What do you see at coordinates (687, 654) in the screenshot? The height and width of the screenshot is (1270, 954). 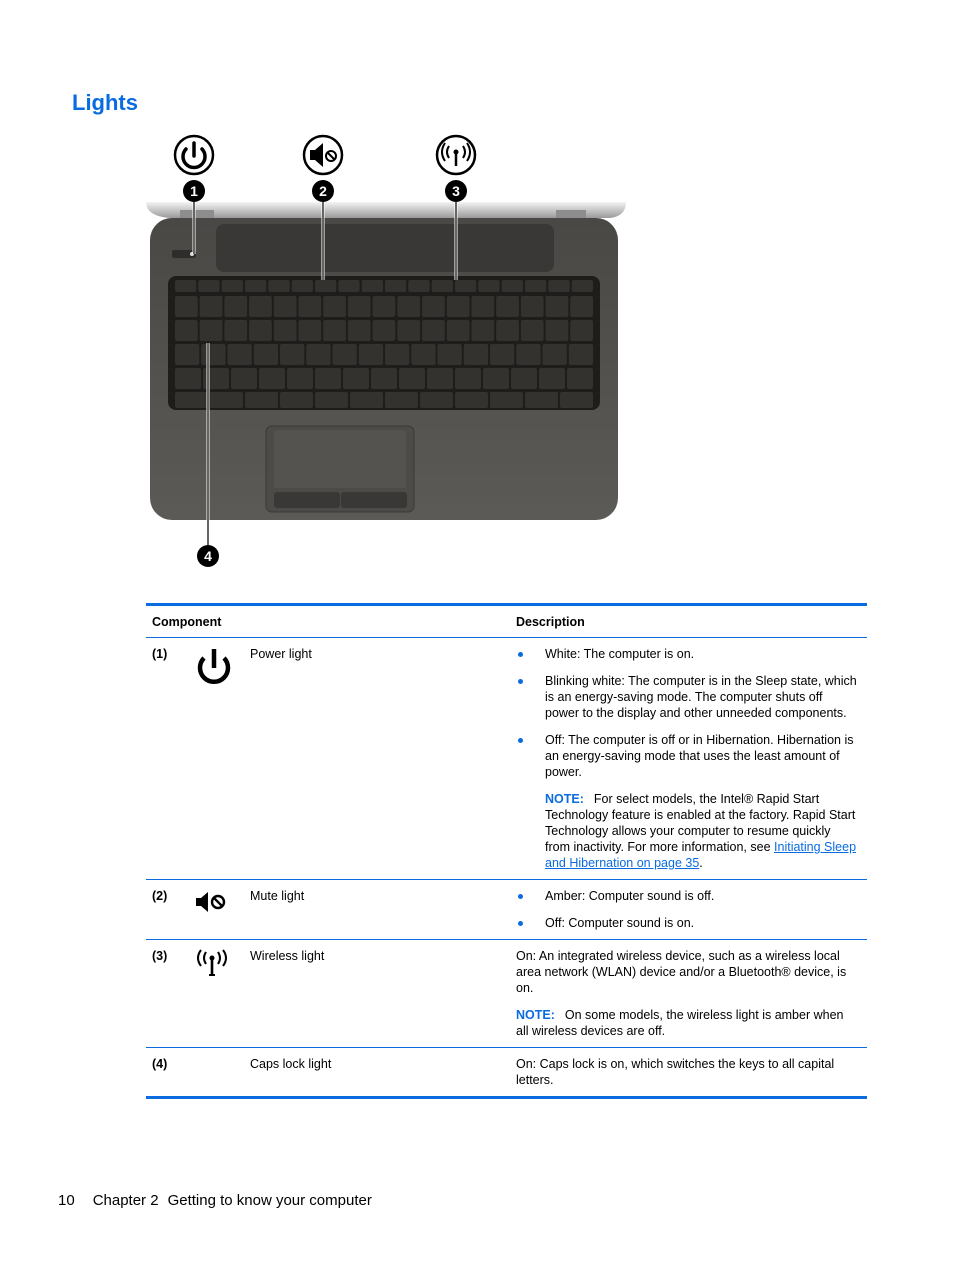 I see `description-bullet: White: The computer is on.` at bounding box center [687, 654].